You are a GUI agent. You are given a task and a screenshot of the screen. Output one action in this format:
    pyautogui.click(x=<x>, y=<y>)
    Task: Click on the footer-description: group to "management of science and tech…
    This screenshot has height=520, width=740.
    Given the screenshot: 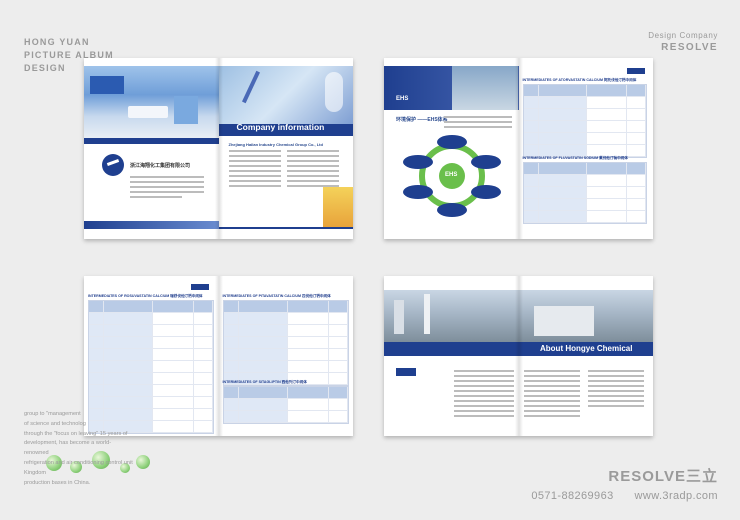 What is the action you would take?
    pyautogui.click(x=79, y=449)
    